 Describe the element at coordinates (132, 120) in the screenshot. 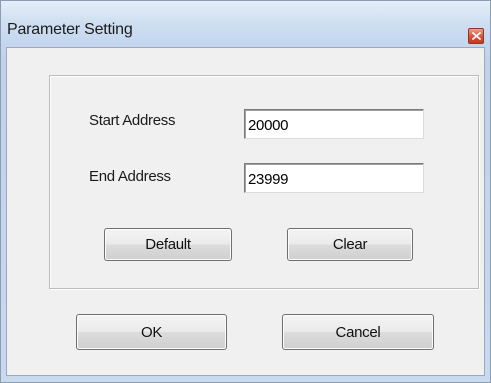

I see `start-address-label: Start Address` at that location.